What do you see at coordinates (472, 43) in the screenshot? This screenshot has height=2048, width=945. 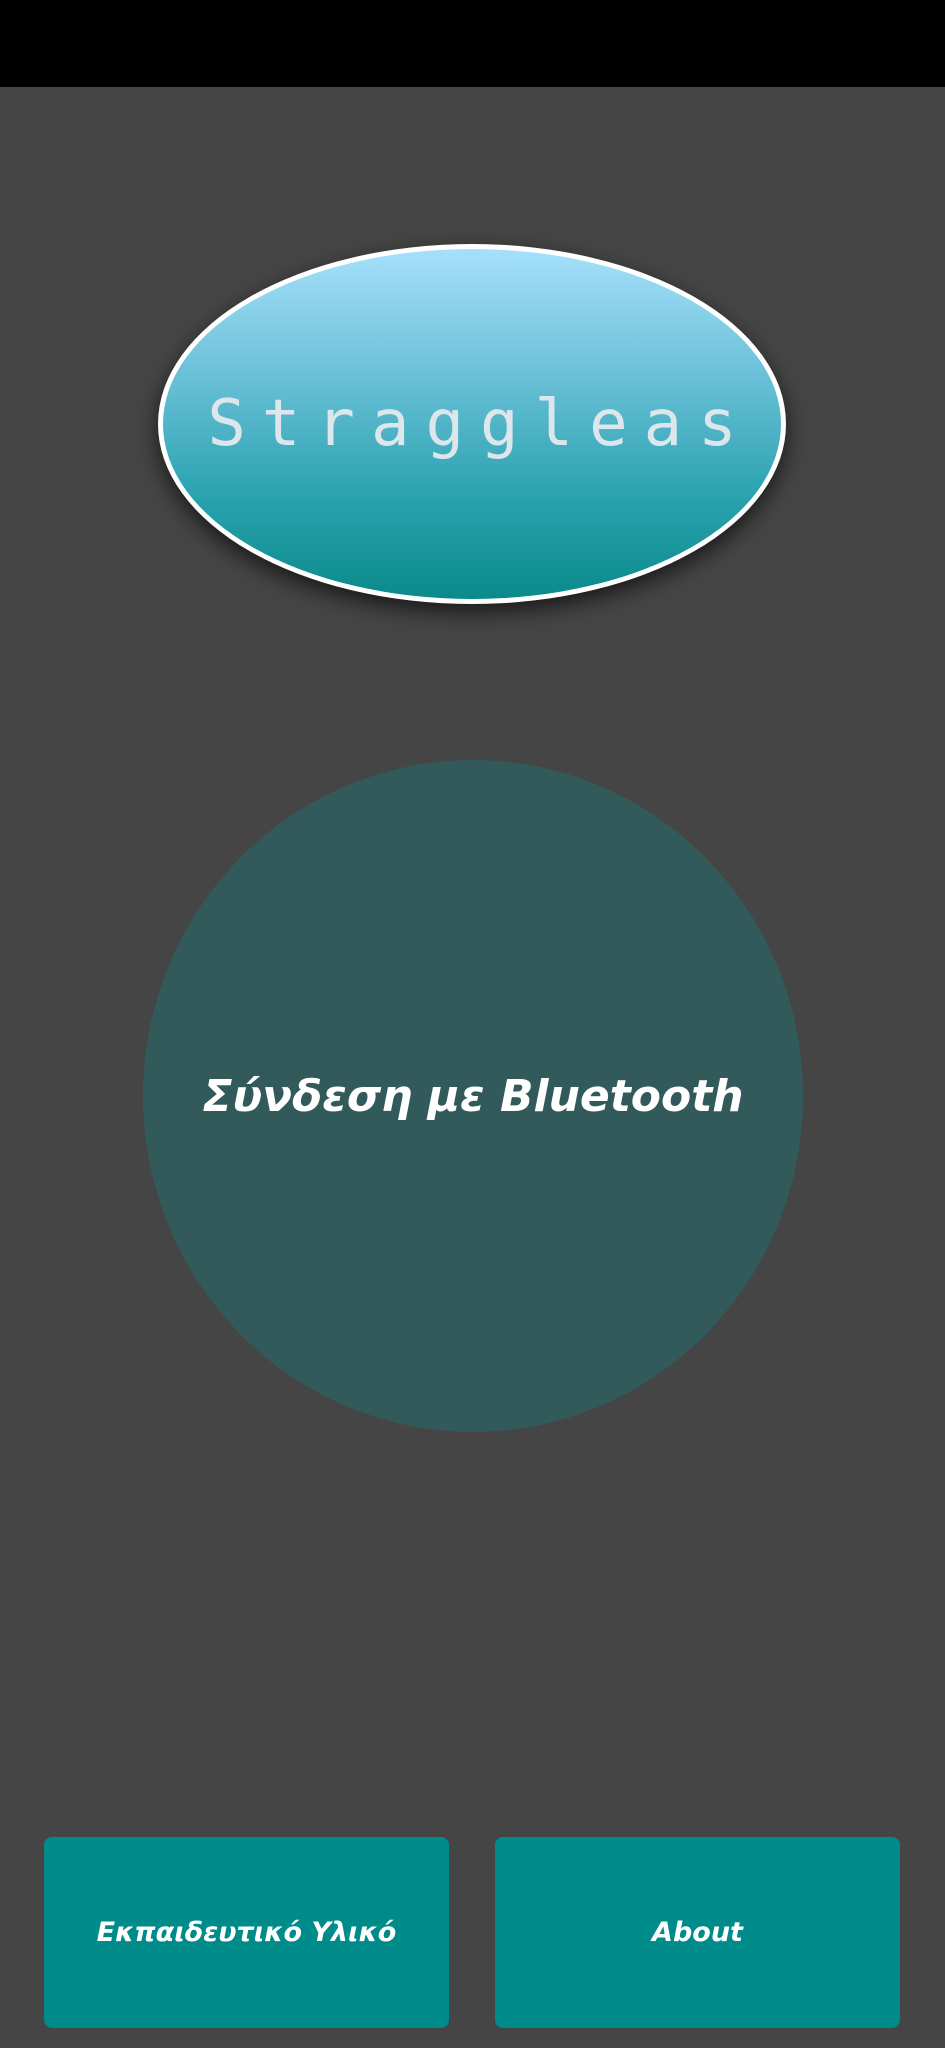 I see `status-bar` at bounding box center [472, 43].